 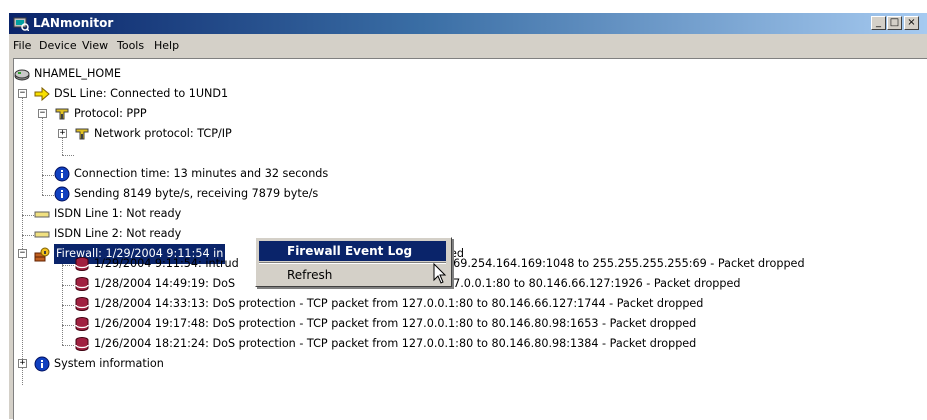 I want to click on event-text: 1/28/2004 14:49:19: DoS, so click(x=165, y=283).